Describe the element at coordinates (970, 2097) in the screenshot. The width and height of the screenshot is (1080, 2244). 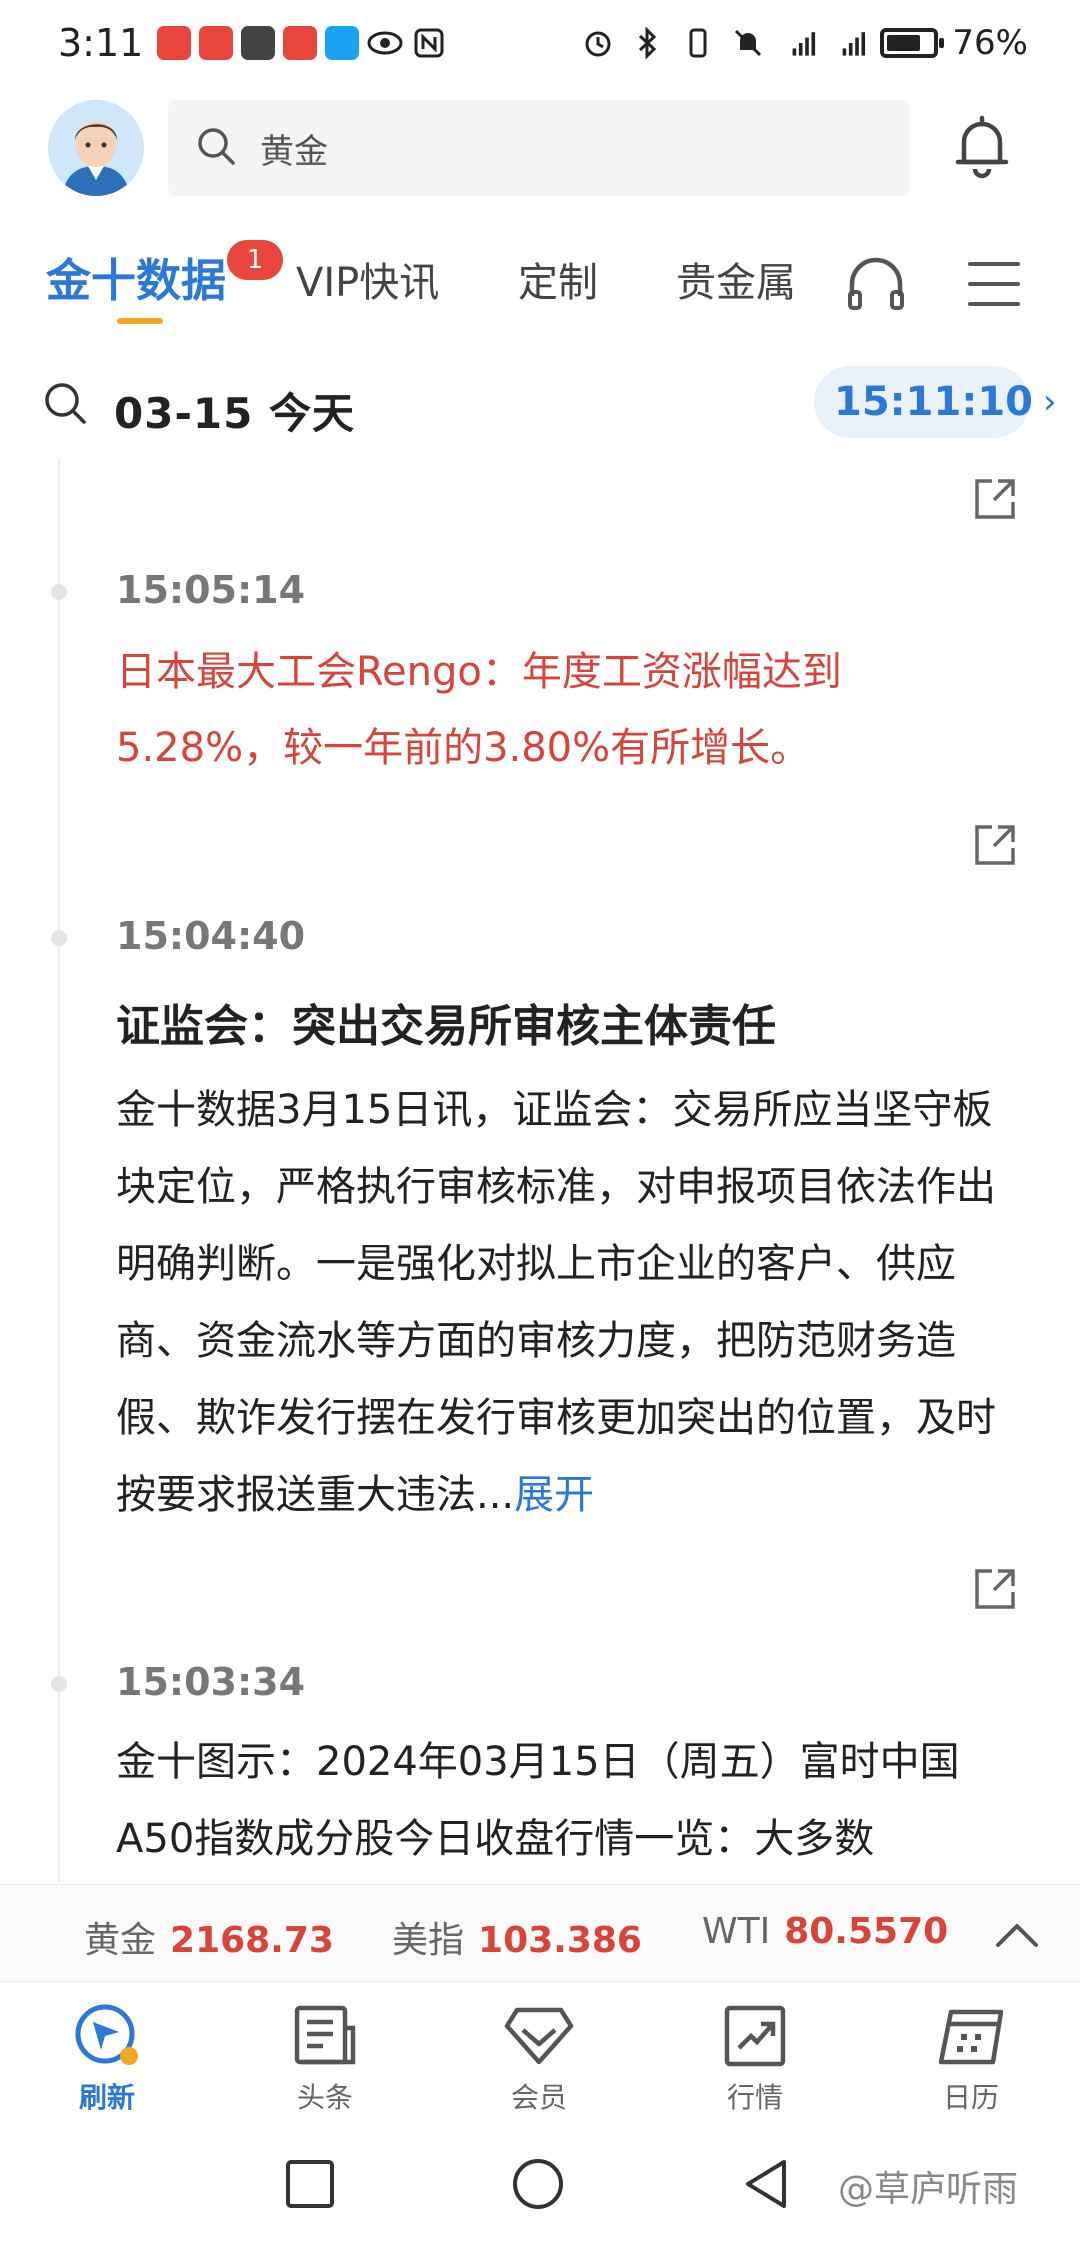
I see `nav-label: 日历` at that location.